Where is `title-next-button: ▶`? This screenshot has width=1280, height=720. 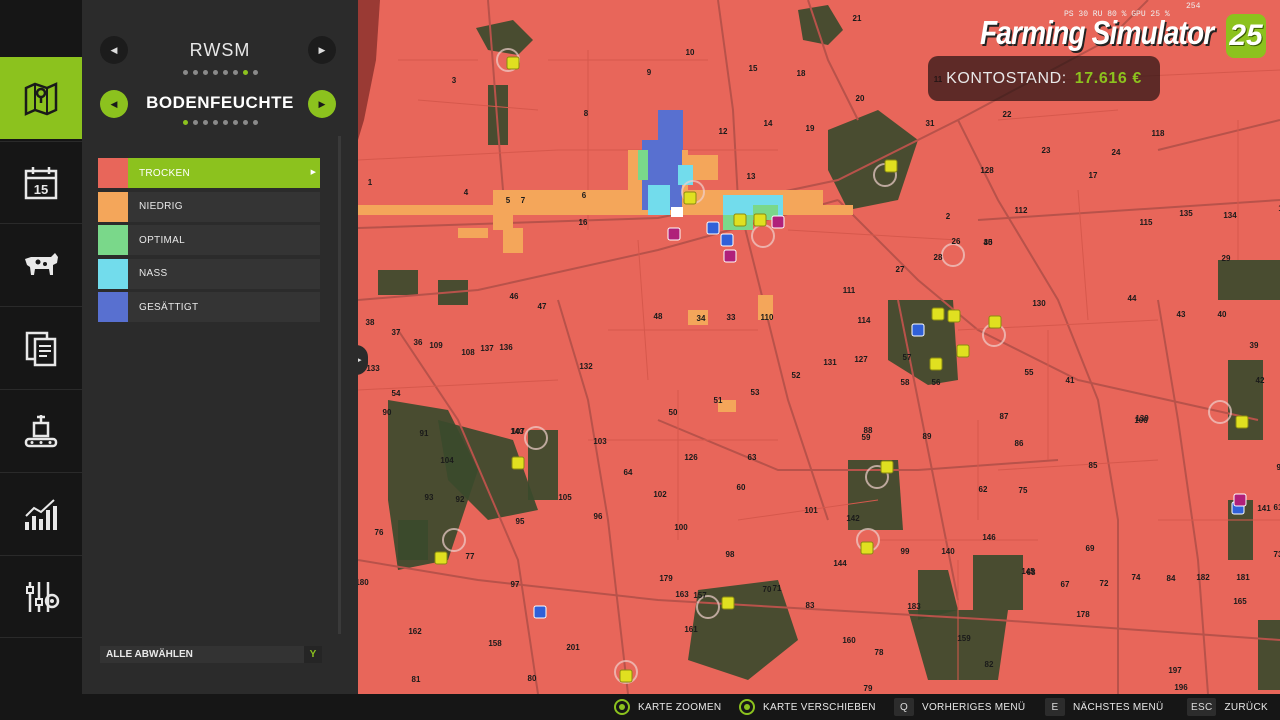
title-next-button: ▶ is located at coordinates (322, 50).